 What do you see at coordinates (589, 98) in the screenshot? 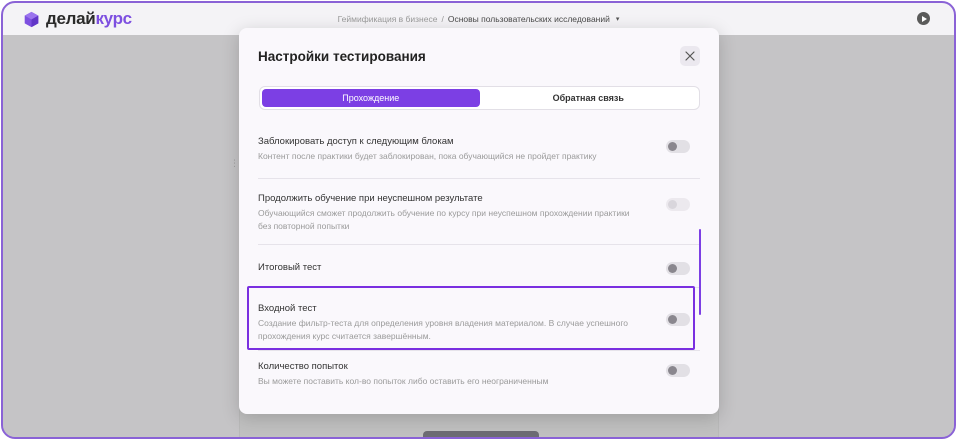
I see `tab-feedback: Обратная связь` at bounding box center [589, 98].